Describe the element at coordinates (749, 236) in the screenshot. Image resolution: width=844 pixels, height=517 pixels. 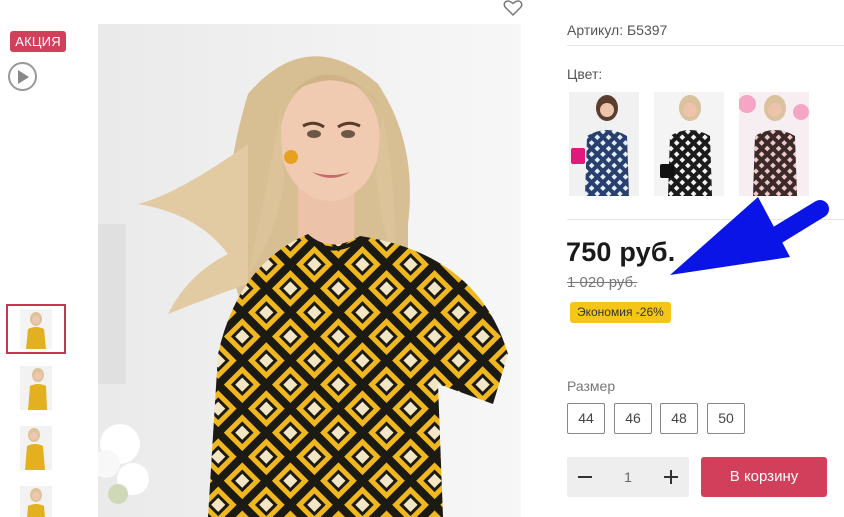
I see `arrow-annotation-icon` at that location.